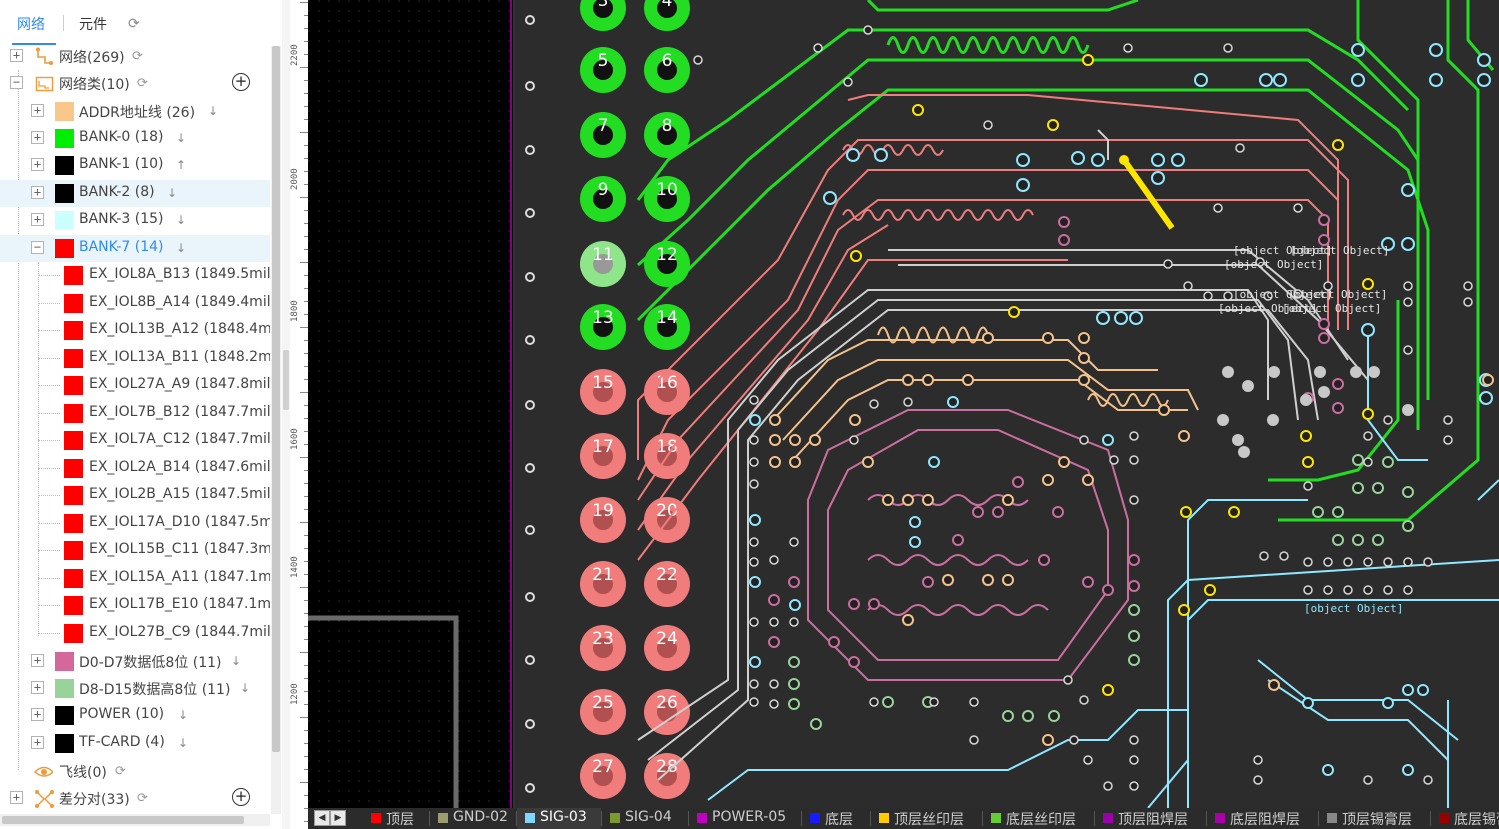 This screenshot has height=829, width=1499. What do you see at coordinates (559, 818) in the screenshot?
I see `layer-item-active: SIG-03` at bounding box center [559, 818].